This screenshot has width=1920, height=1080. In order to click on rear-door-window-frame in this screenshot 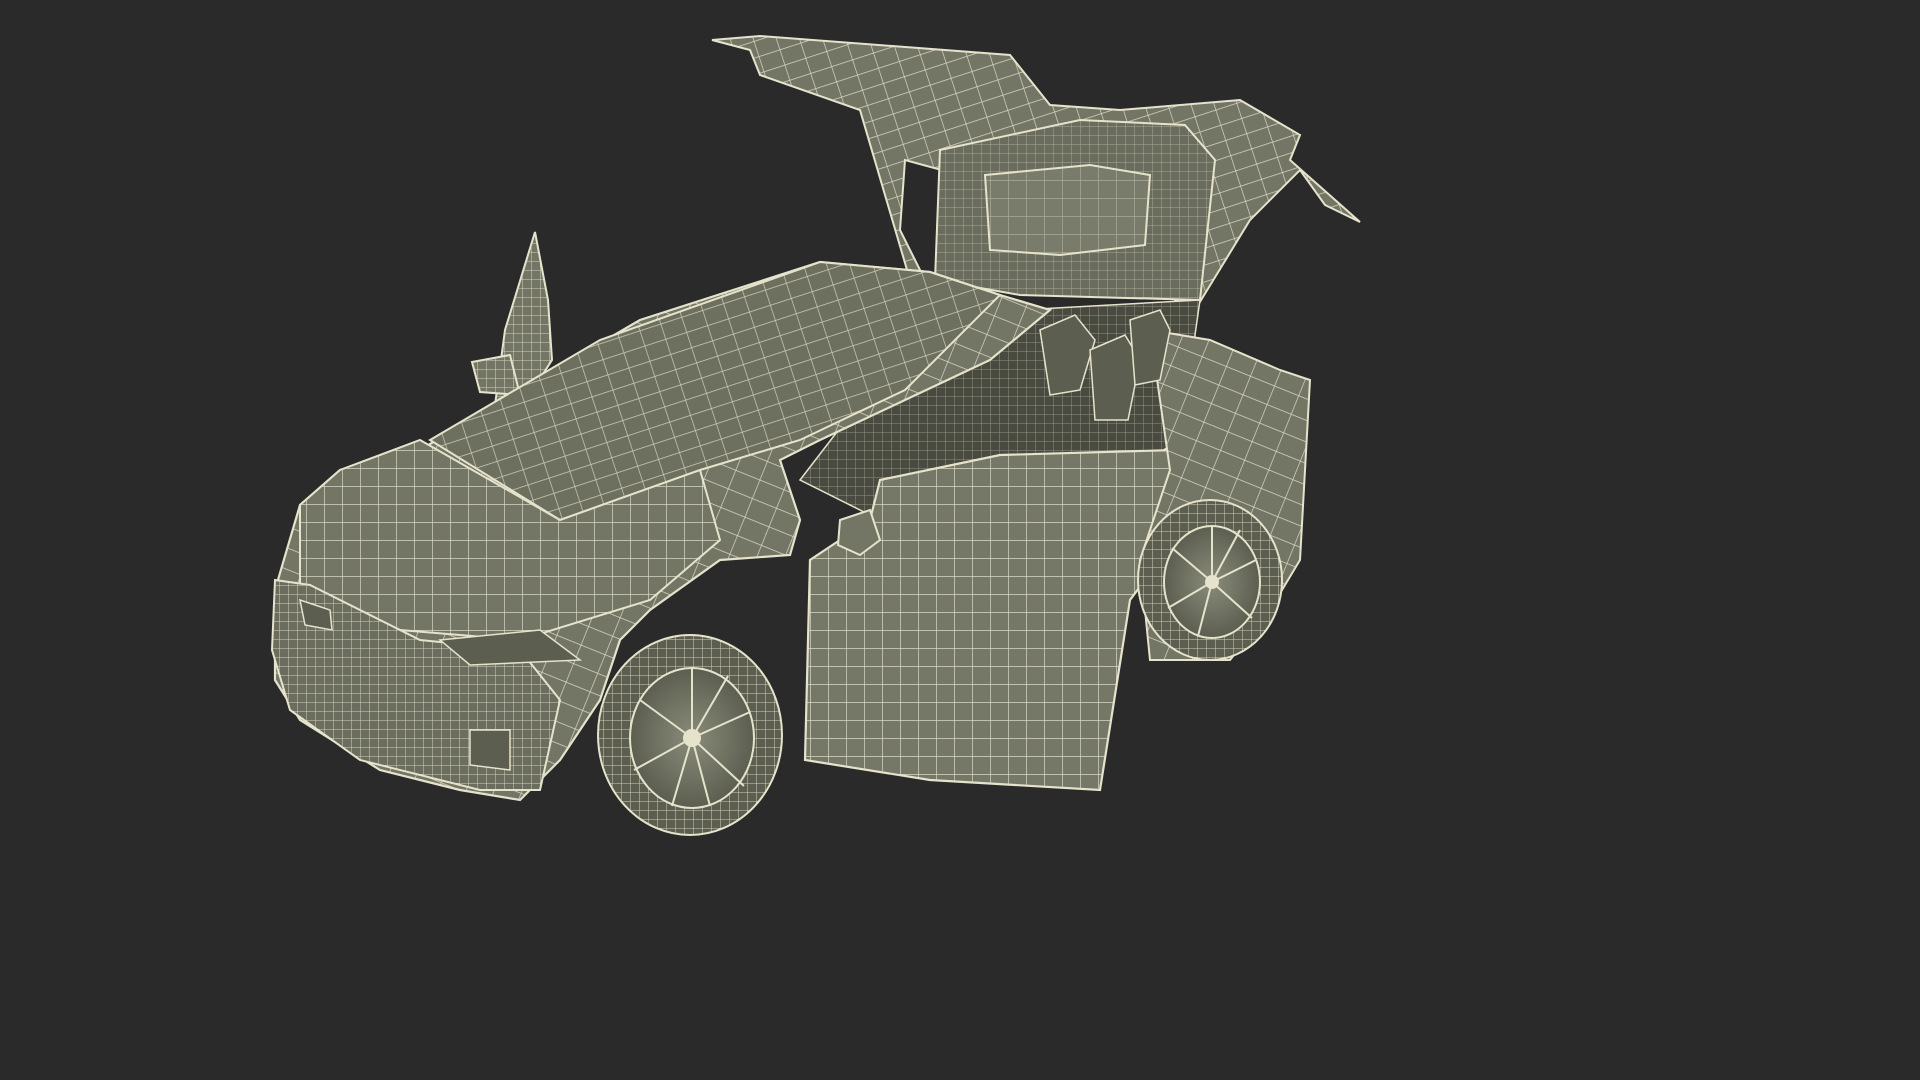, I will do `click(1075, 210)`.